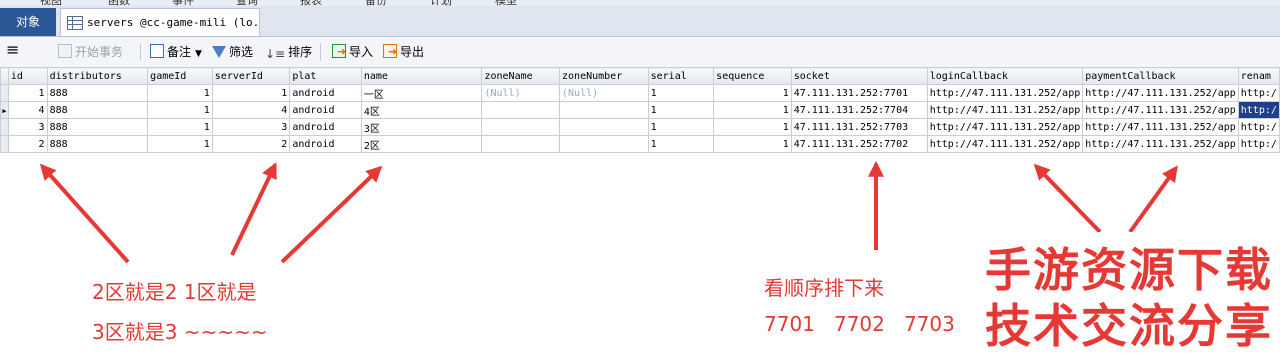  What do you see at coordinates (180, 332) in the screenshot?
I see `annotation-left-line2: 3区就是3 ~~~~~` at bounding box center [180, 332].